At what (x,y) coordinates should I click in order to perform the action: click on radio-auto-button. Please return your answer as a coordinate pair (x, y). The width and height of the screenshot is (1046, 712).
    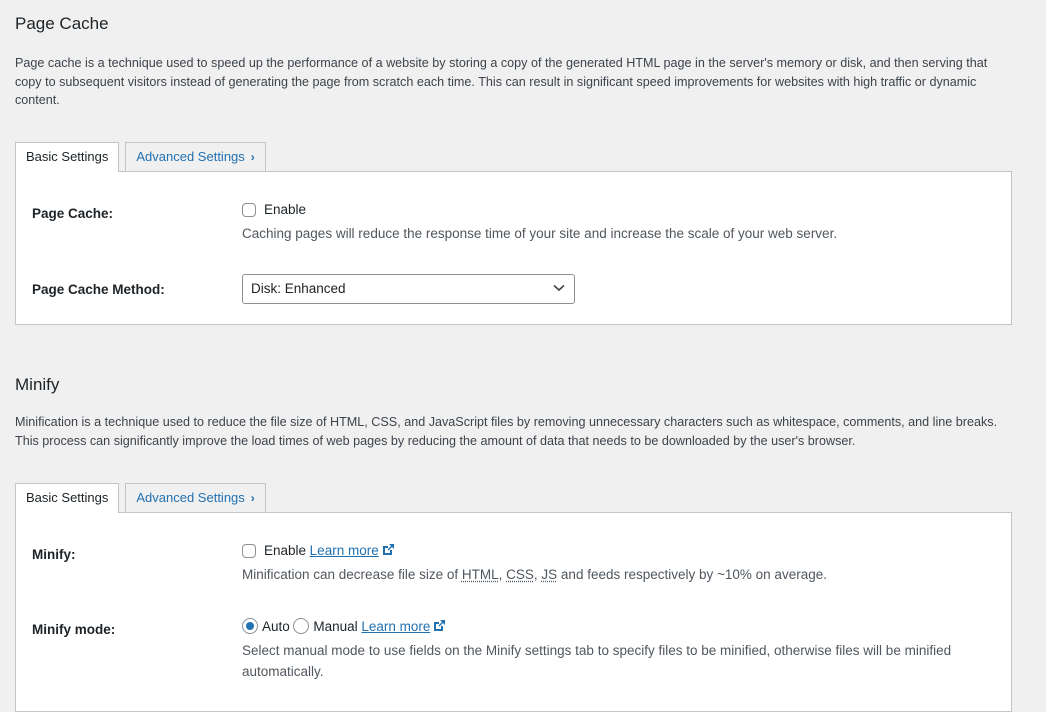
    Looking at the image, I should click on (250, 626).